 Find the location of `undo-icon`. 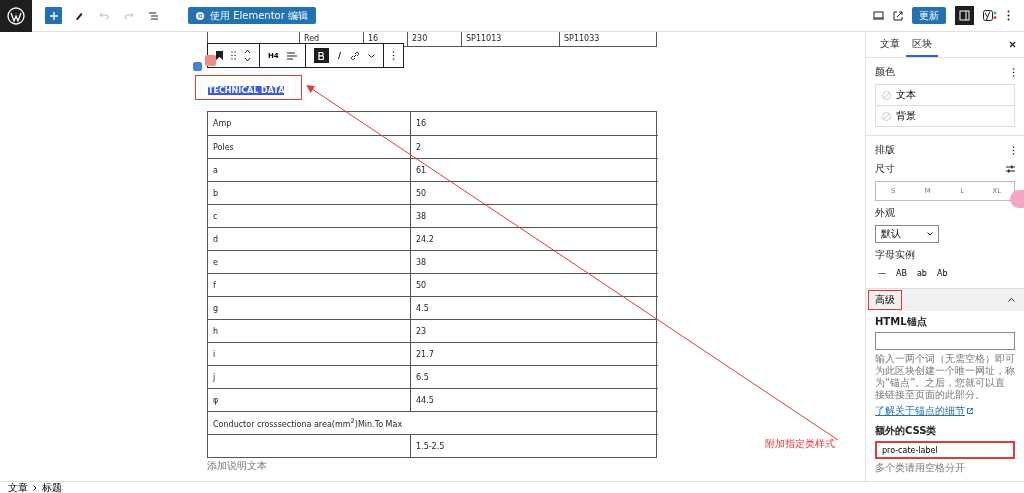

undo-icon is located at coordinates (103, 15).